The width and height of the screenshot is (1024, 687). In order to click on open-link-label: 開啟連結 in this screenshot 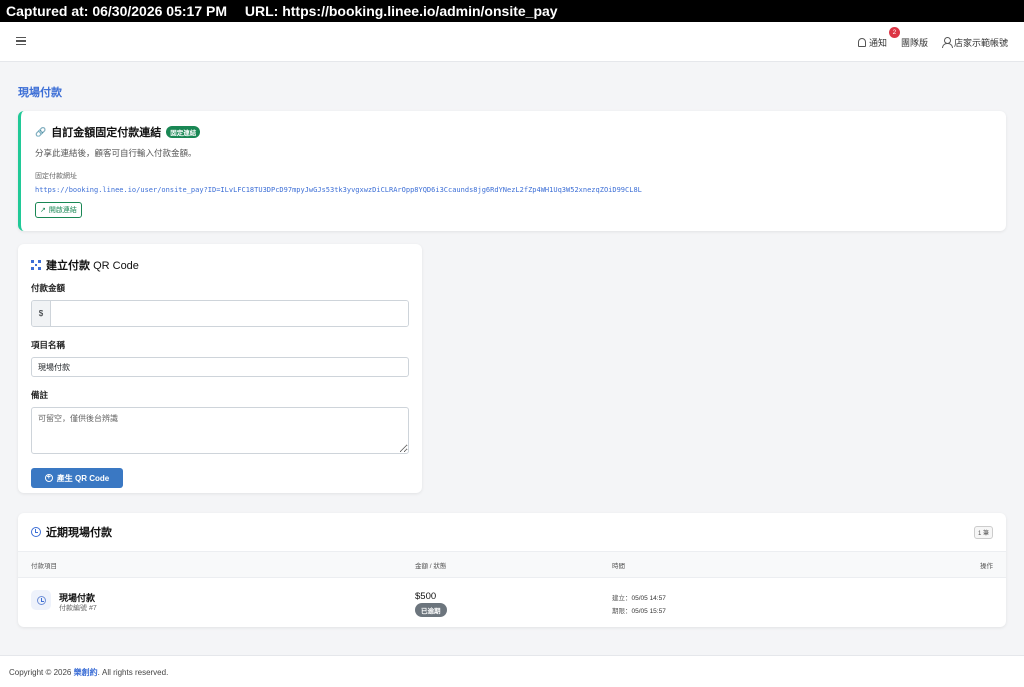, I will do `click(62, 210)`.